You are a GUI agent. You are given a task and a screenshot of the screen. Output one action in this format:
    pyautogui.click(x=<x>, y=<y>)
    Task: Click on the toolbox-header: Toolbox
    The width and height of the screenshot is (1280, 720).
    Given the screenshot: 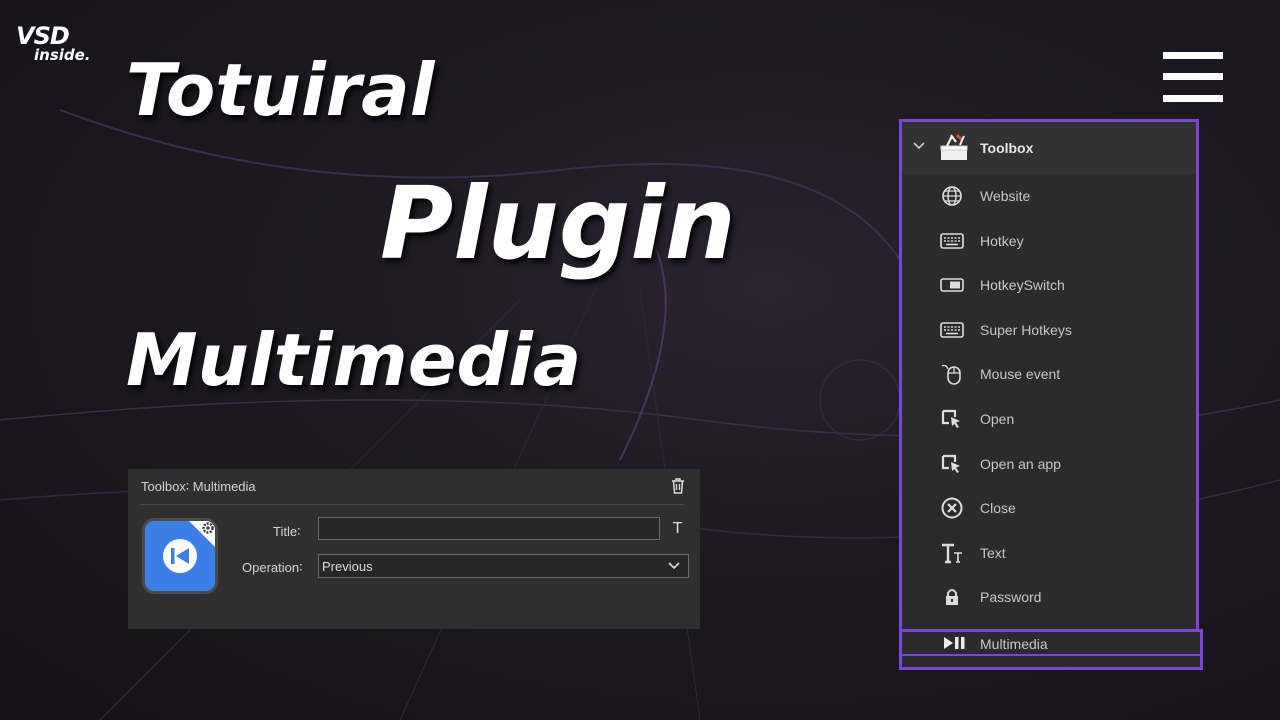 What is the action you would take?
    pyautogui.click(x=1049, y=148)
    